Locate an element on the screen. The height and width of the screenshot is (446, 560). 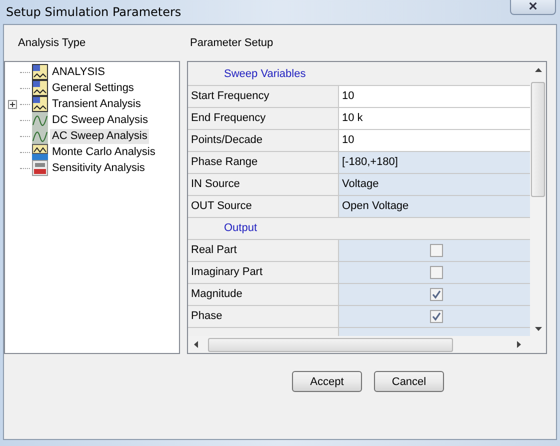
window-title: Setup Simulation Parameters is located at coordinates (94, 12).